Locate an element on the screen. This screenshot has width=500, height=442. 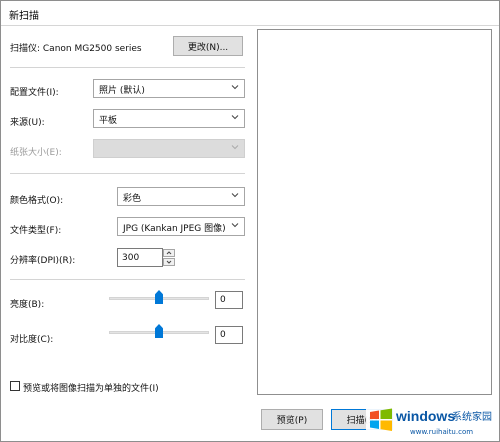
color-format-select: 彩色 is located at coordinates (181, 196).